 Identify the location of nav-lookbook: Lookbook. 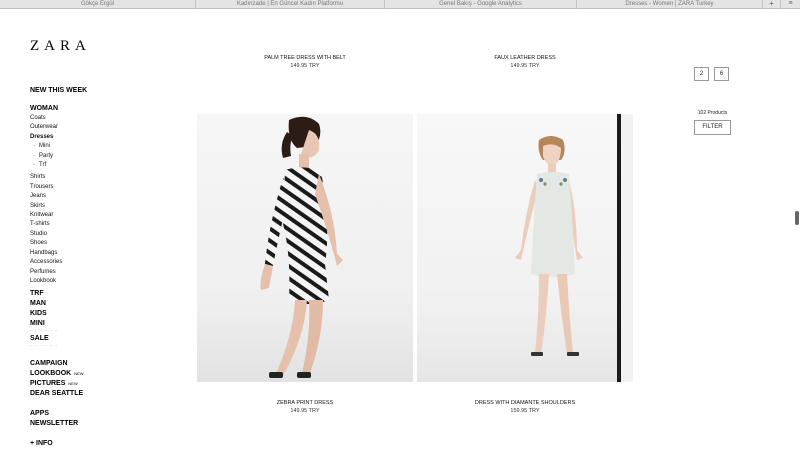
(100, 281).